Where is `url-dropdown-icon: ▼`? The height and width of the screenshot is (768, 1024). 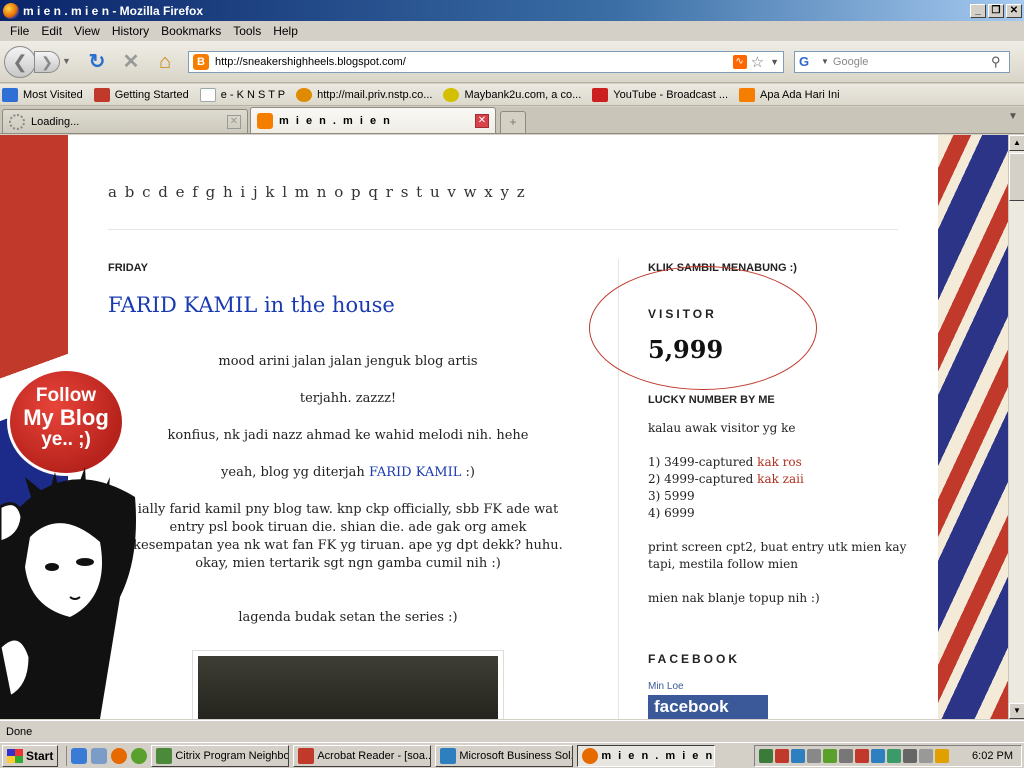 url-dropdown-icon: ▼ is located at coordinates (774, 62).